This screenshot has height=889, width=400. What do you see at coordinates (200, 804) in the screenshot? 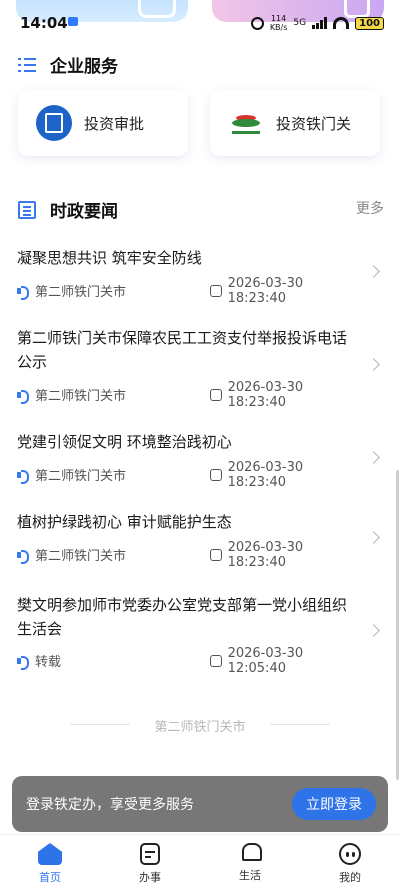
I see `login-prompt-bar: 登录铁定办，享受更多服务 立即登录` at bounding box center [200, 804].